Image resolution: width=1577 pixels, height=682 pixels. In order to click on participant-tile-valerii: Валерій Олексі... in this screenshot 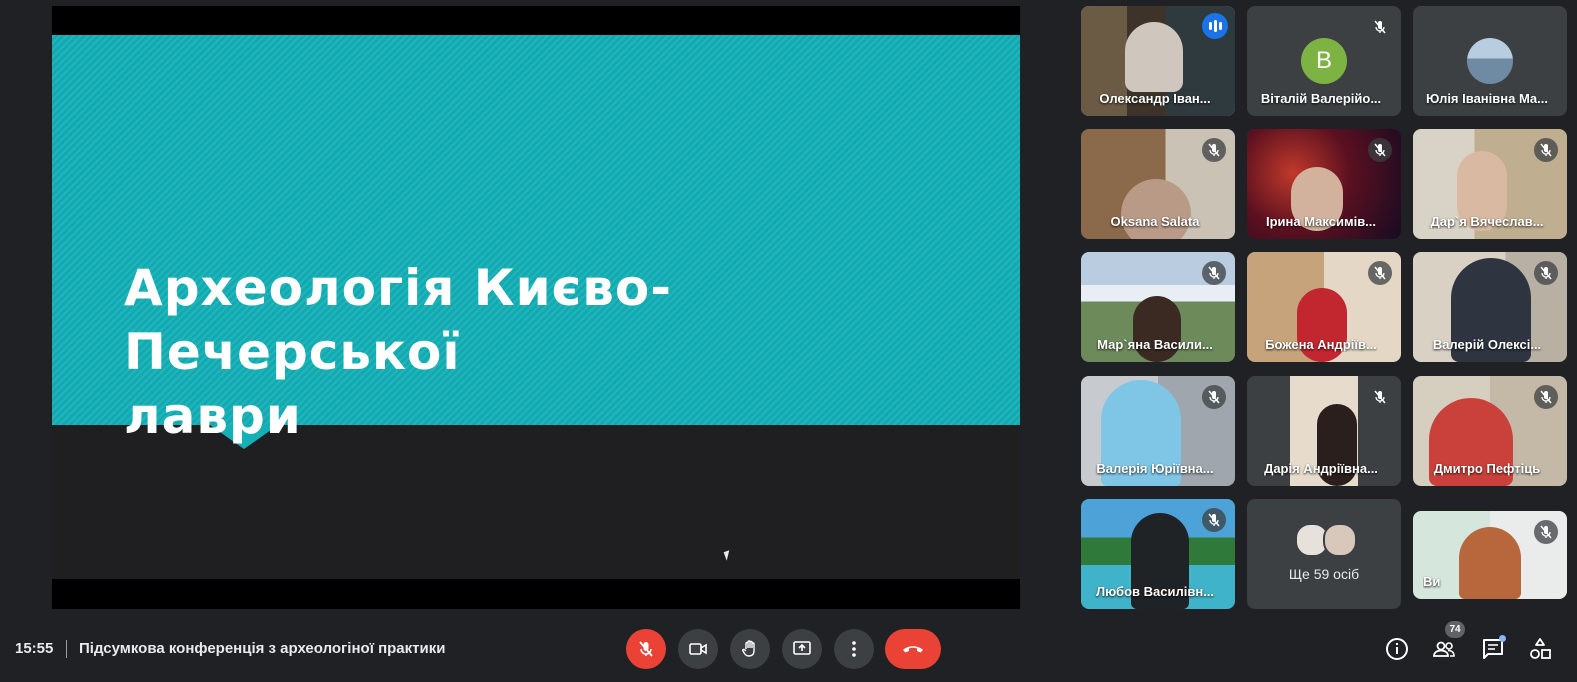, I will do `click(1490, 307)`.